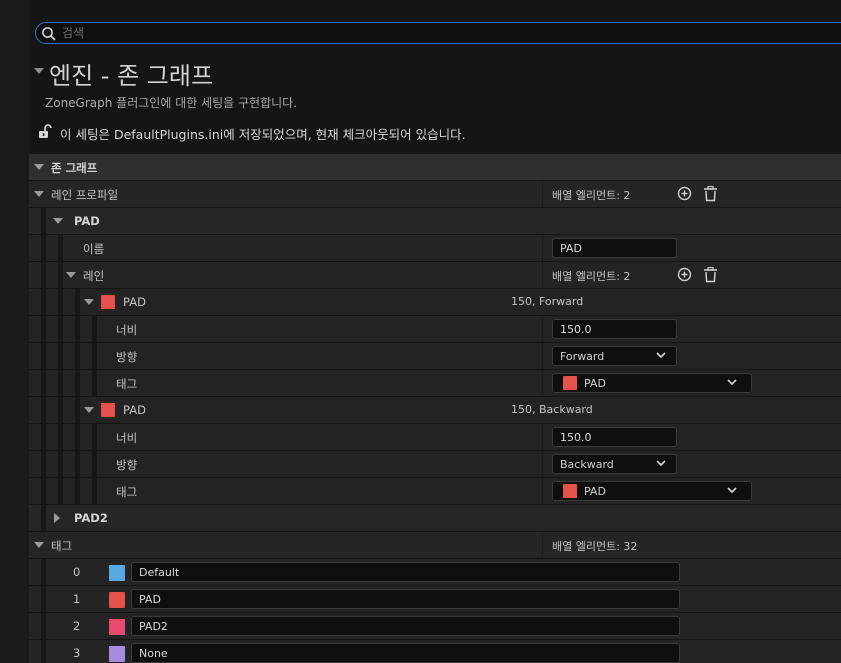 The height and width of the screenshot is (663, 841). What do you see at coordinates (435, 545) in the screenshot?
I see `tags-row: 태그 배열 엘리먼트: 32` at bounding box center [435, 545].